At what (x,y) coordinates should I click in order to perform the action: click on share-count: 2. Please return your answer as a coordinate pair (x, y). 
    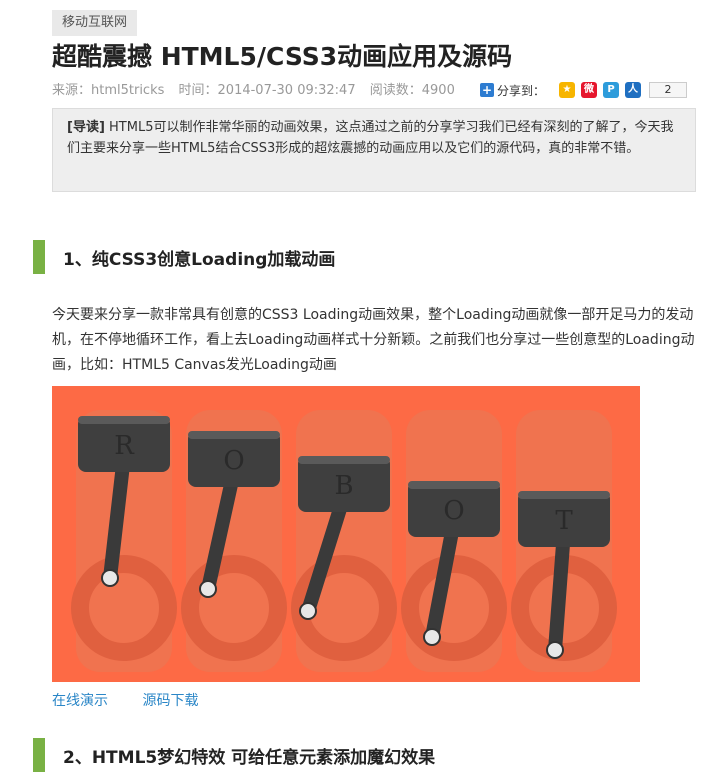
    Looking at the image, I should click on (668, 90).